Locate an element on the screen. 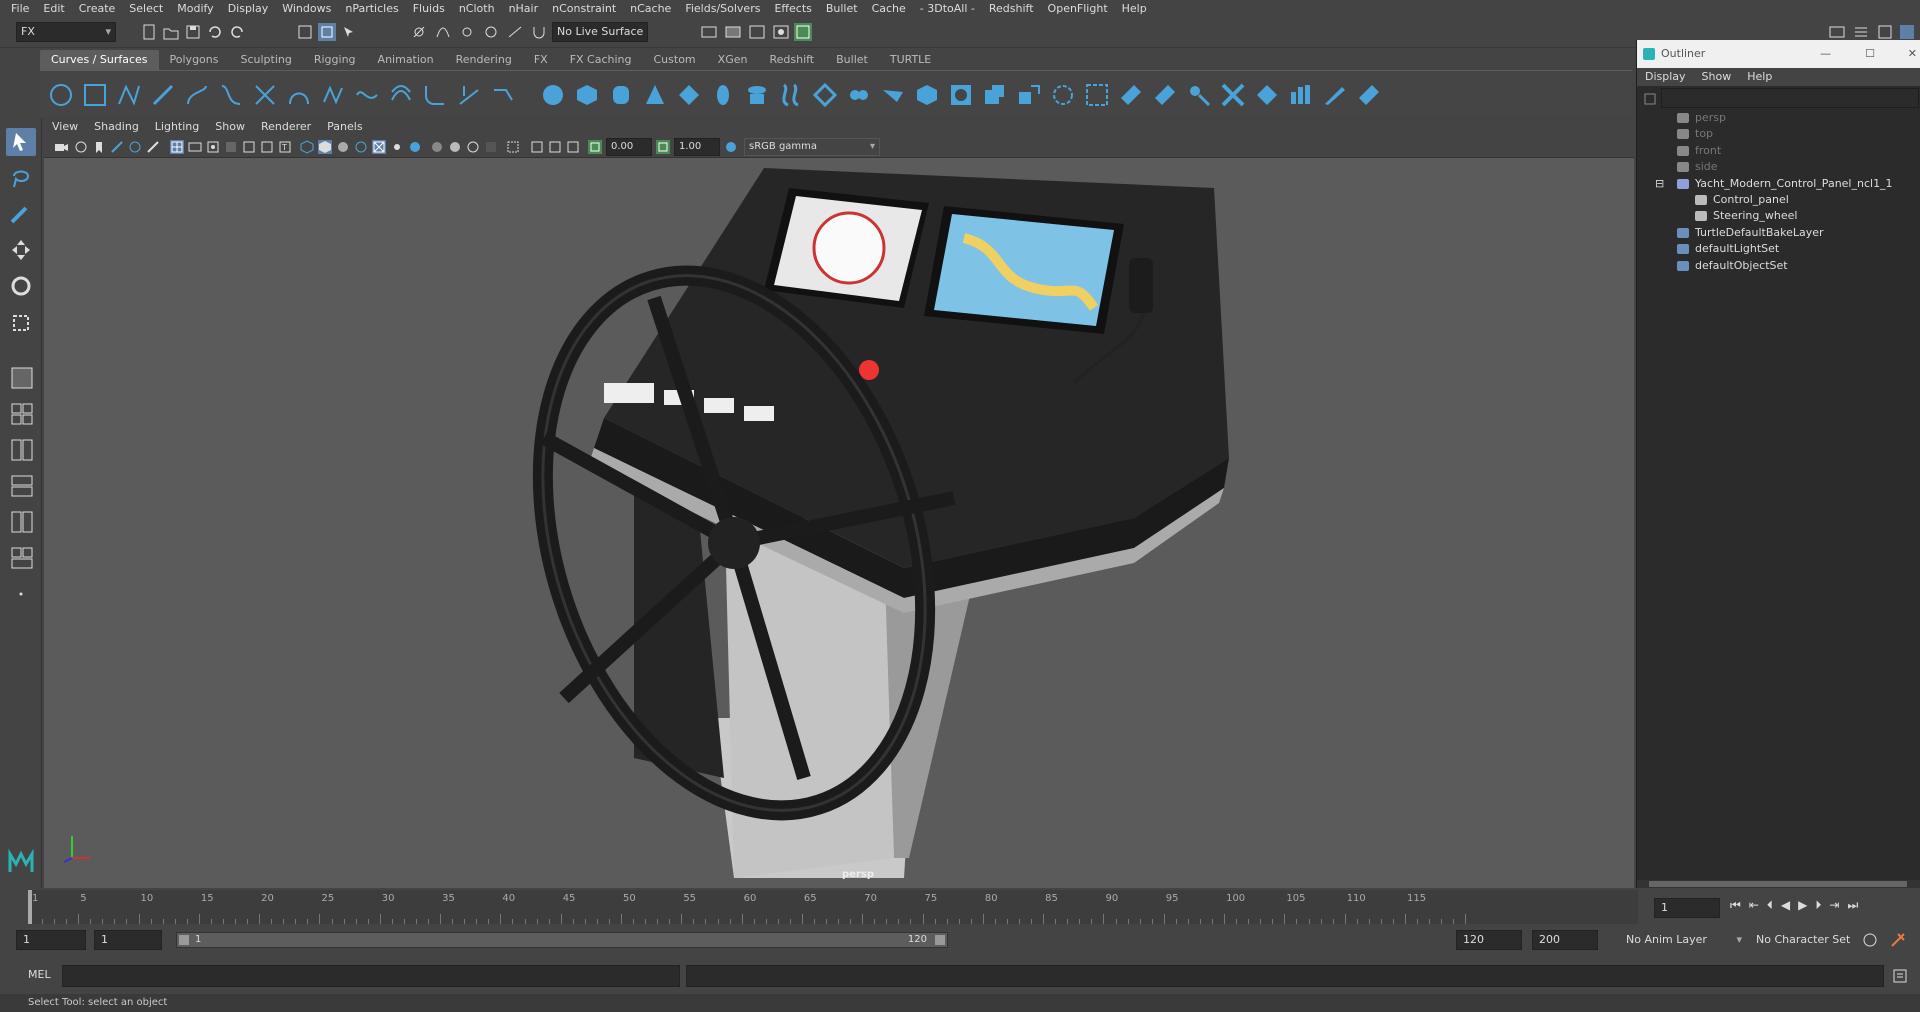  tool-settings-icon is located at coordinates (1907, 32).